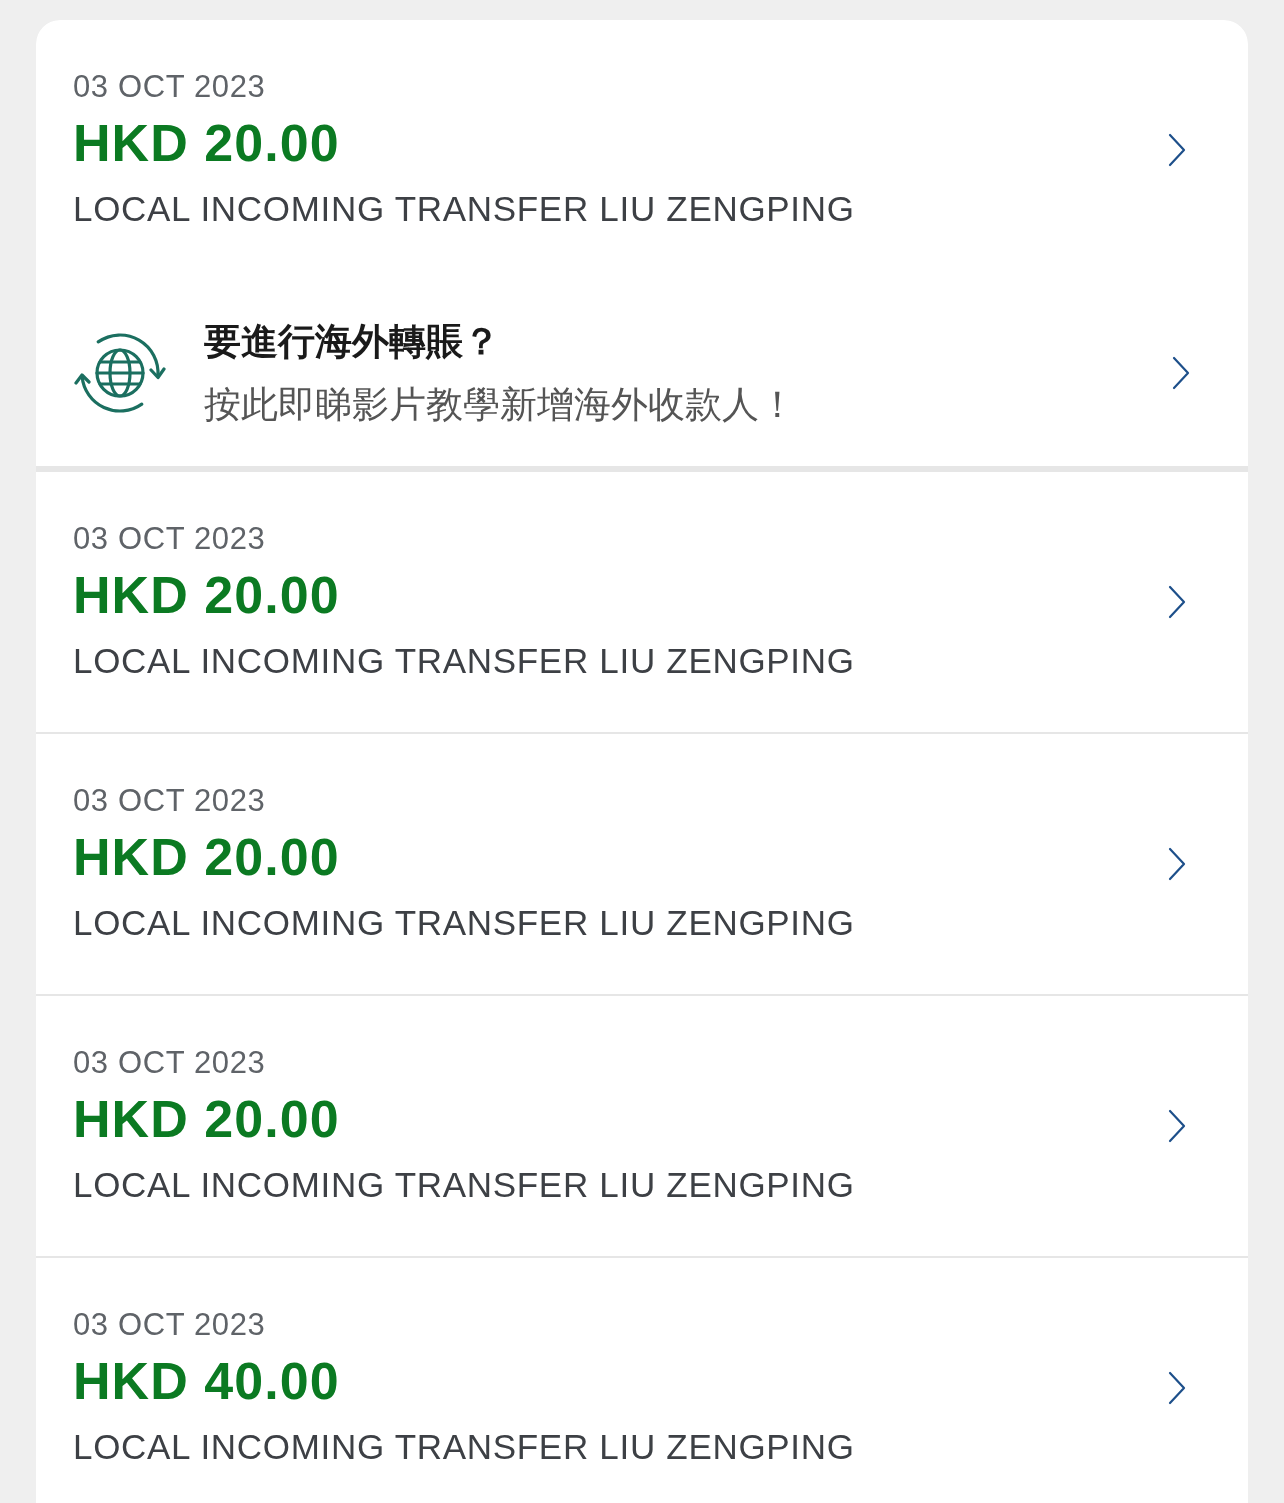 The width and height of the screenshot is (1284, 1503). Describe the element at coordinates (206, 1380) in the screenshot. I see `transaction-amount: HKD 40.00` at that location.